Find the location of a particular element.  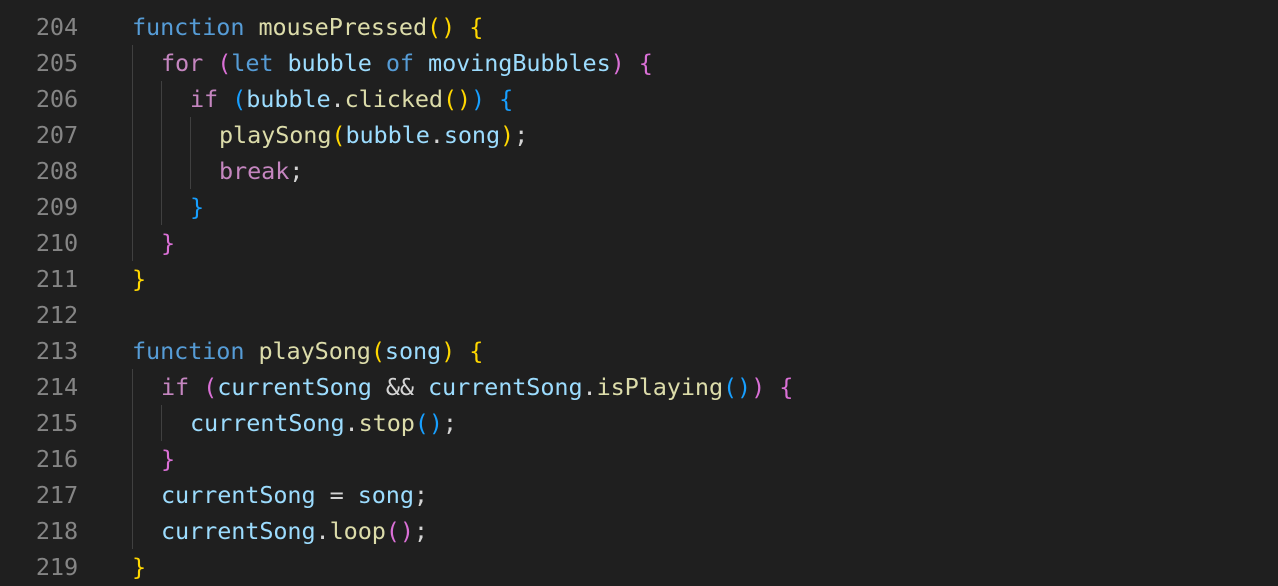

line-number: 211 is located at coordinates (56, 279).